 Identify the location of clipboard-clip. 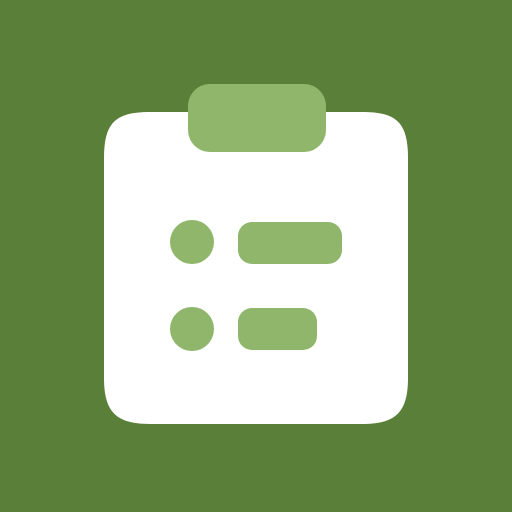
(257, 118).